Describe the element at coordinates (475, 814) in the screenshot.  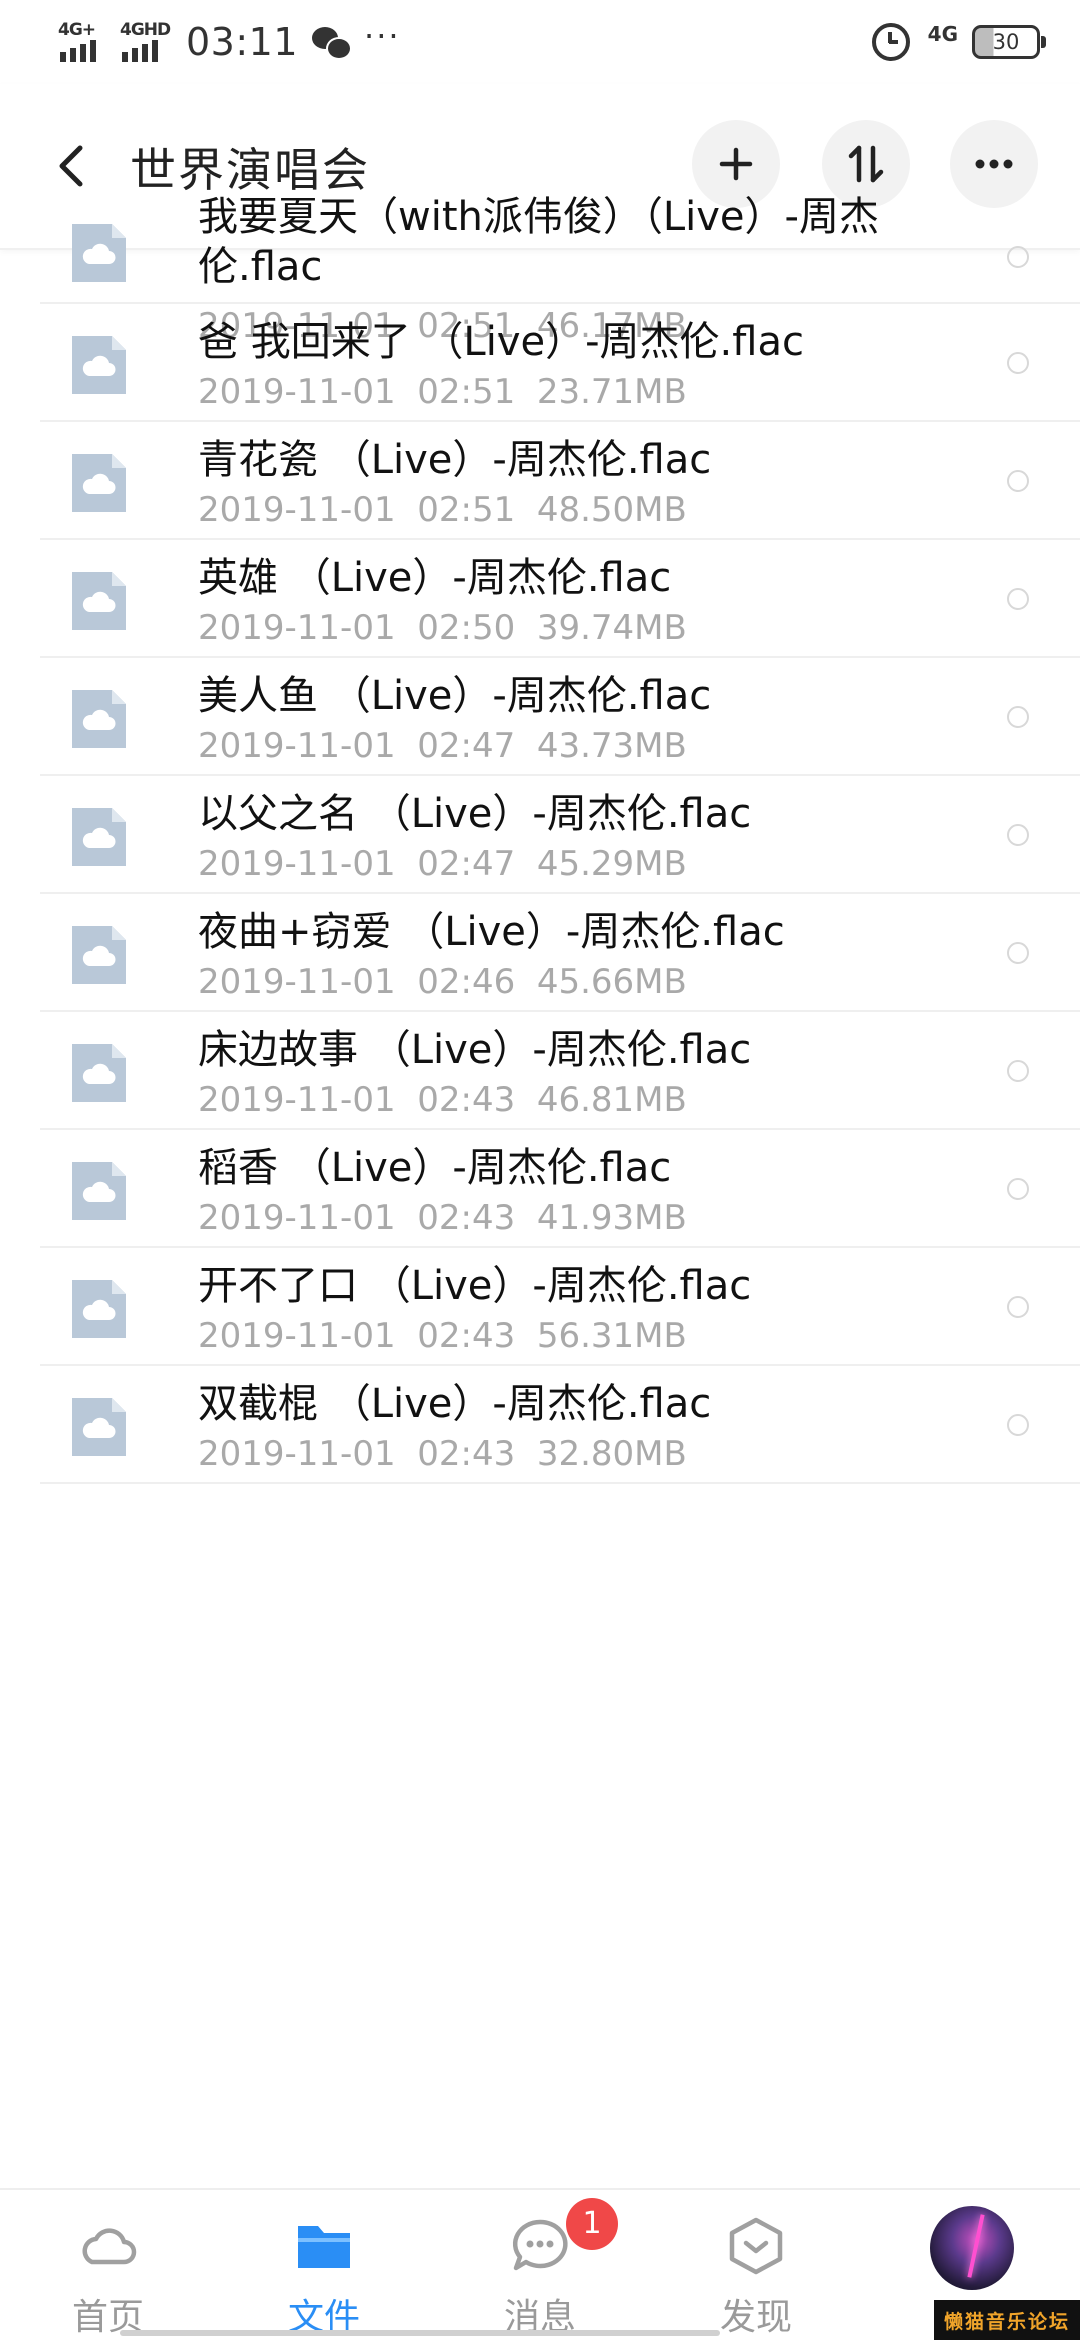
I see `file-name: 以父之名 （Live）-周杰伦.flac` at that location.